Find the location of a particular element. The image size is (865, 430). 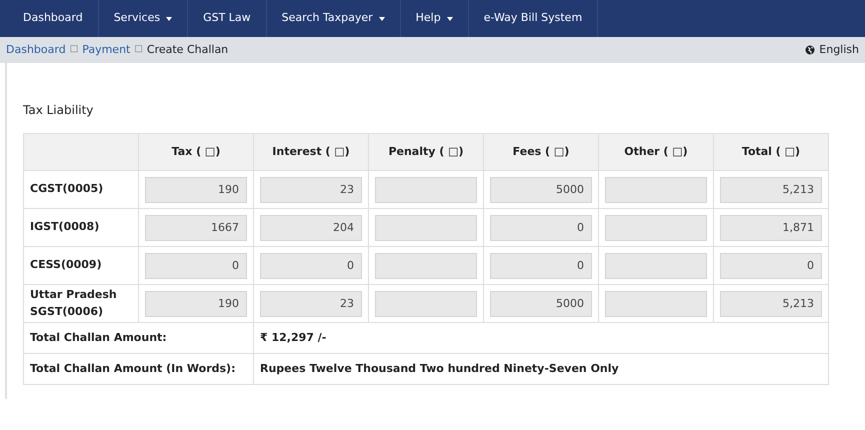

column-header: Interest ( □) is located at coordinates (311, 151).